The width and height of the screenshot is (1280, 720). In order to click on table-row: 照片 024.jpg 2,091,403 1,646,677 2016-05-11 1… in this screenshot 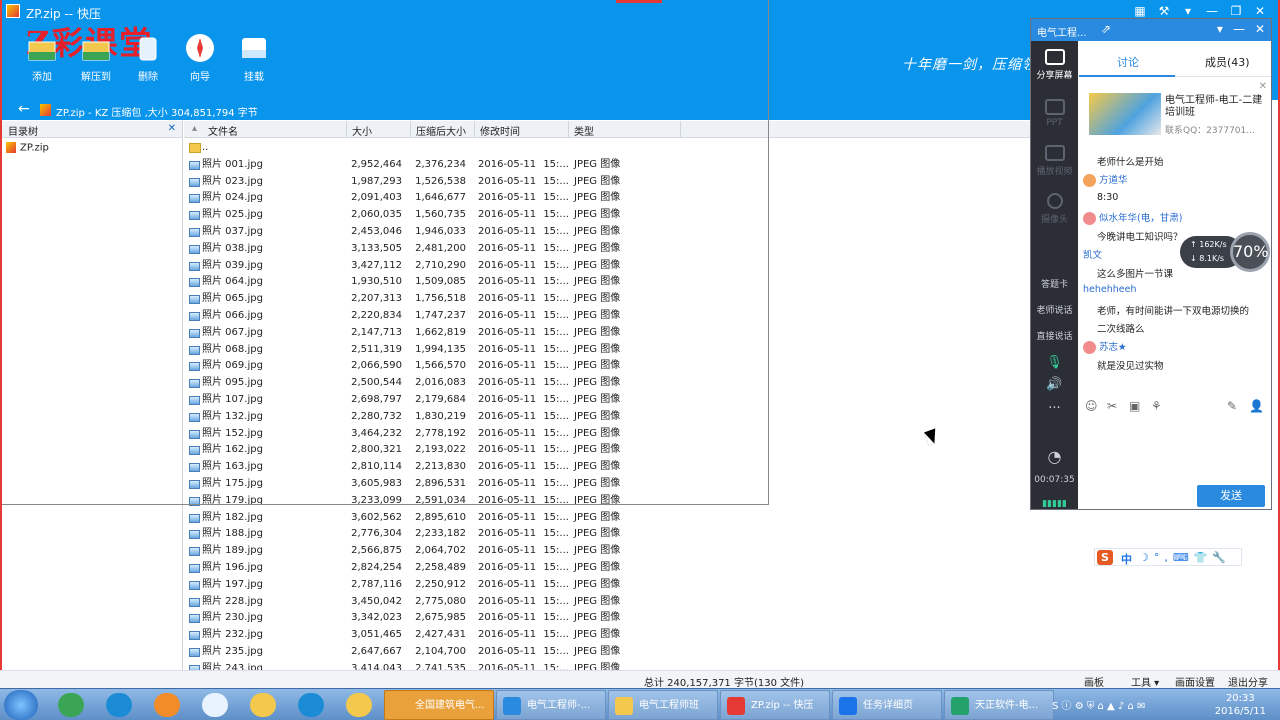, I will do `click(607, 198)`.